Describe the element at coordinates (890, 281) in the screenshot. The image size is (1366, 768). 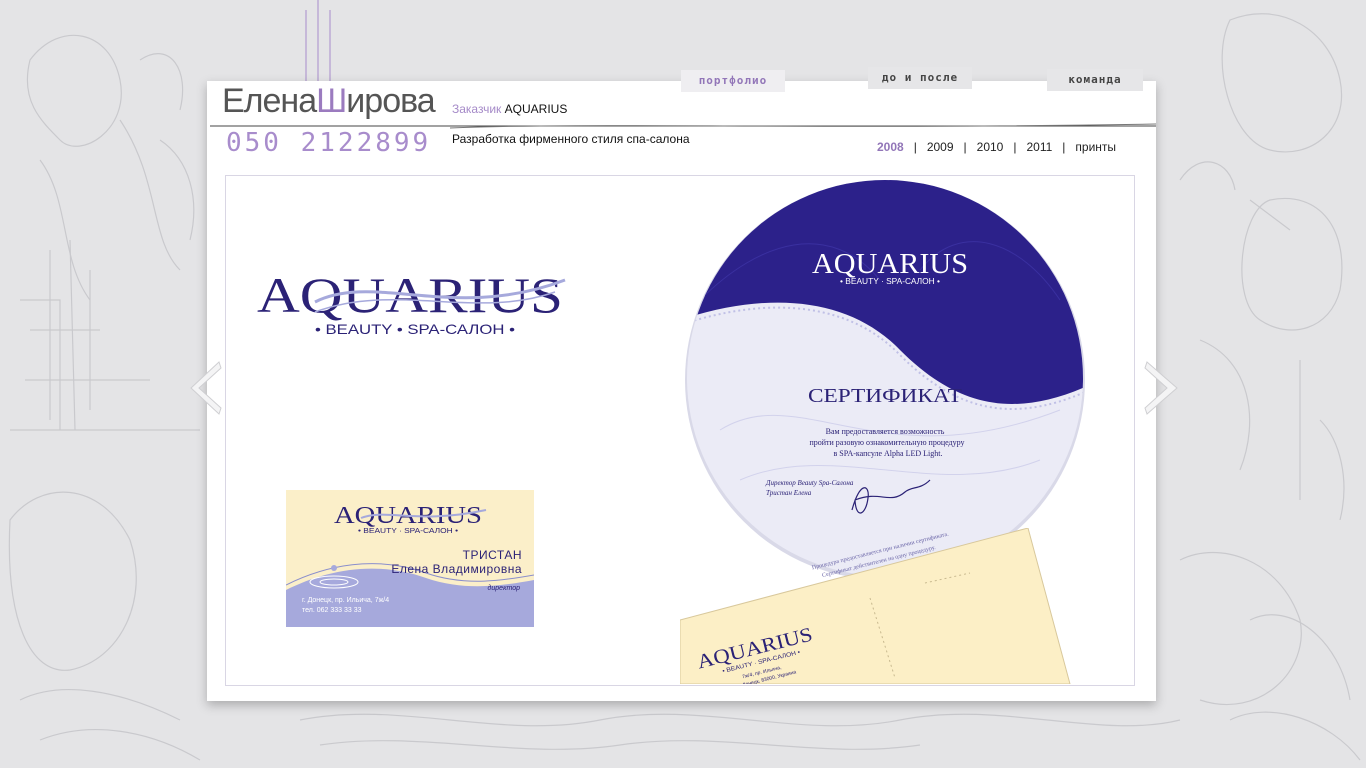
I see `certificate-logo-tagline: • BEAUTY · SPA-САЛОН •` at that location.